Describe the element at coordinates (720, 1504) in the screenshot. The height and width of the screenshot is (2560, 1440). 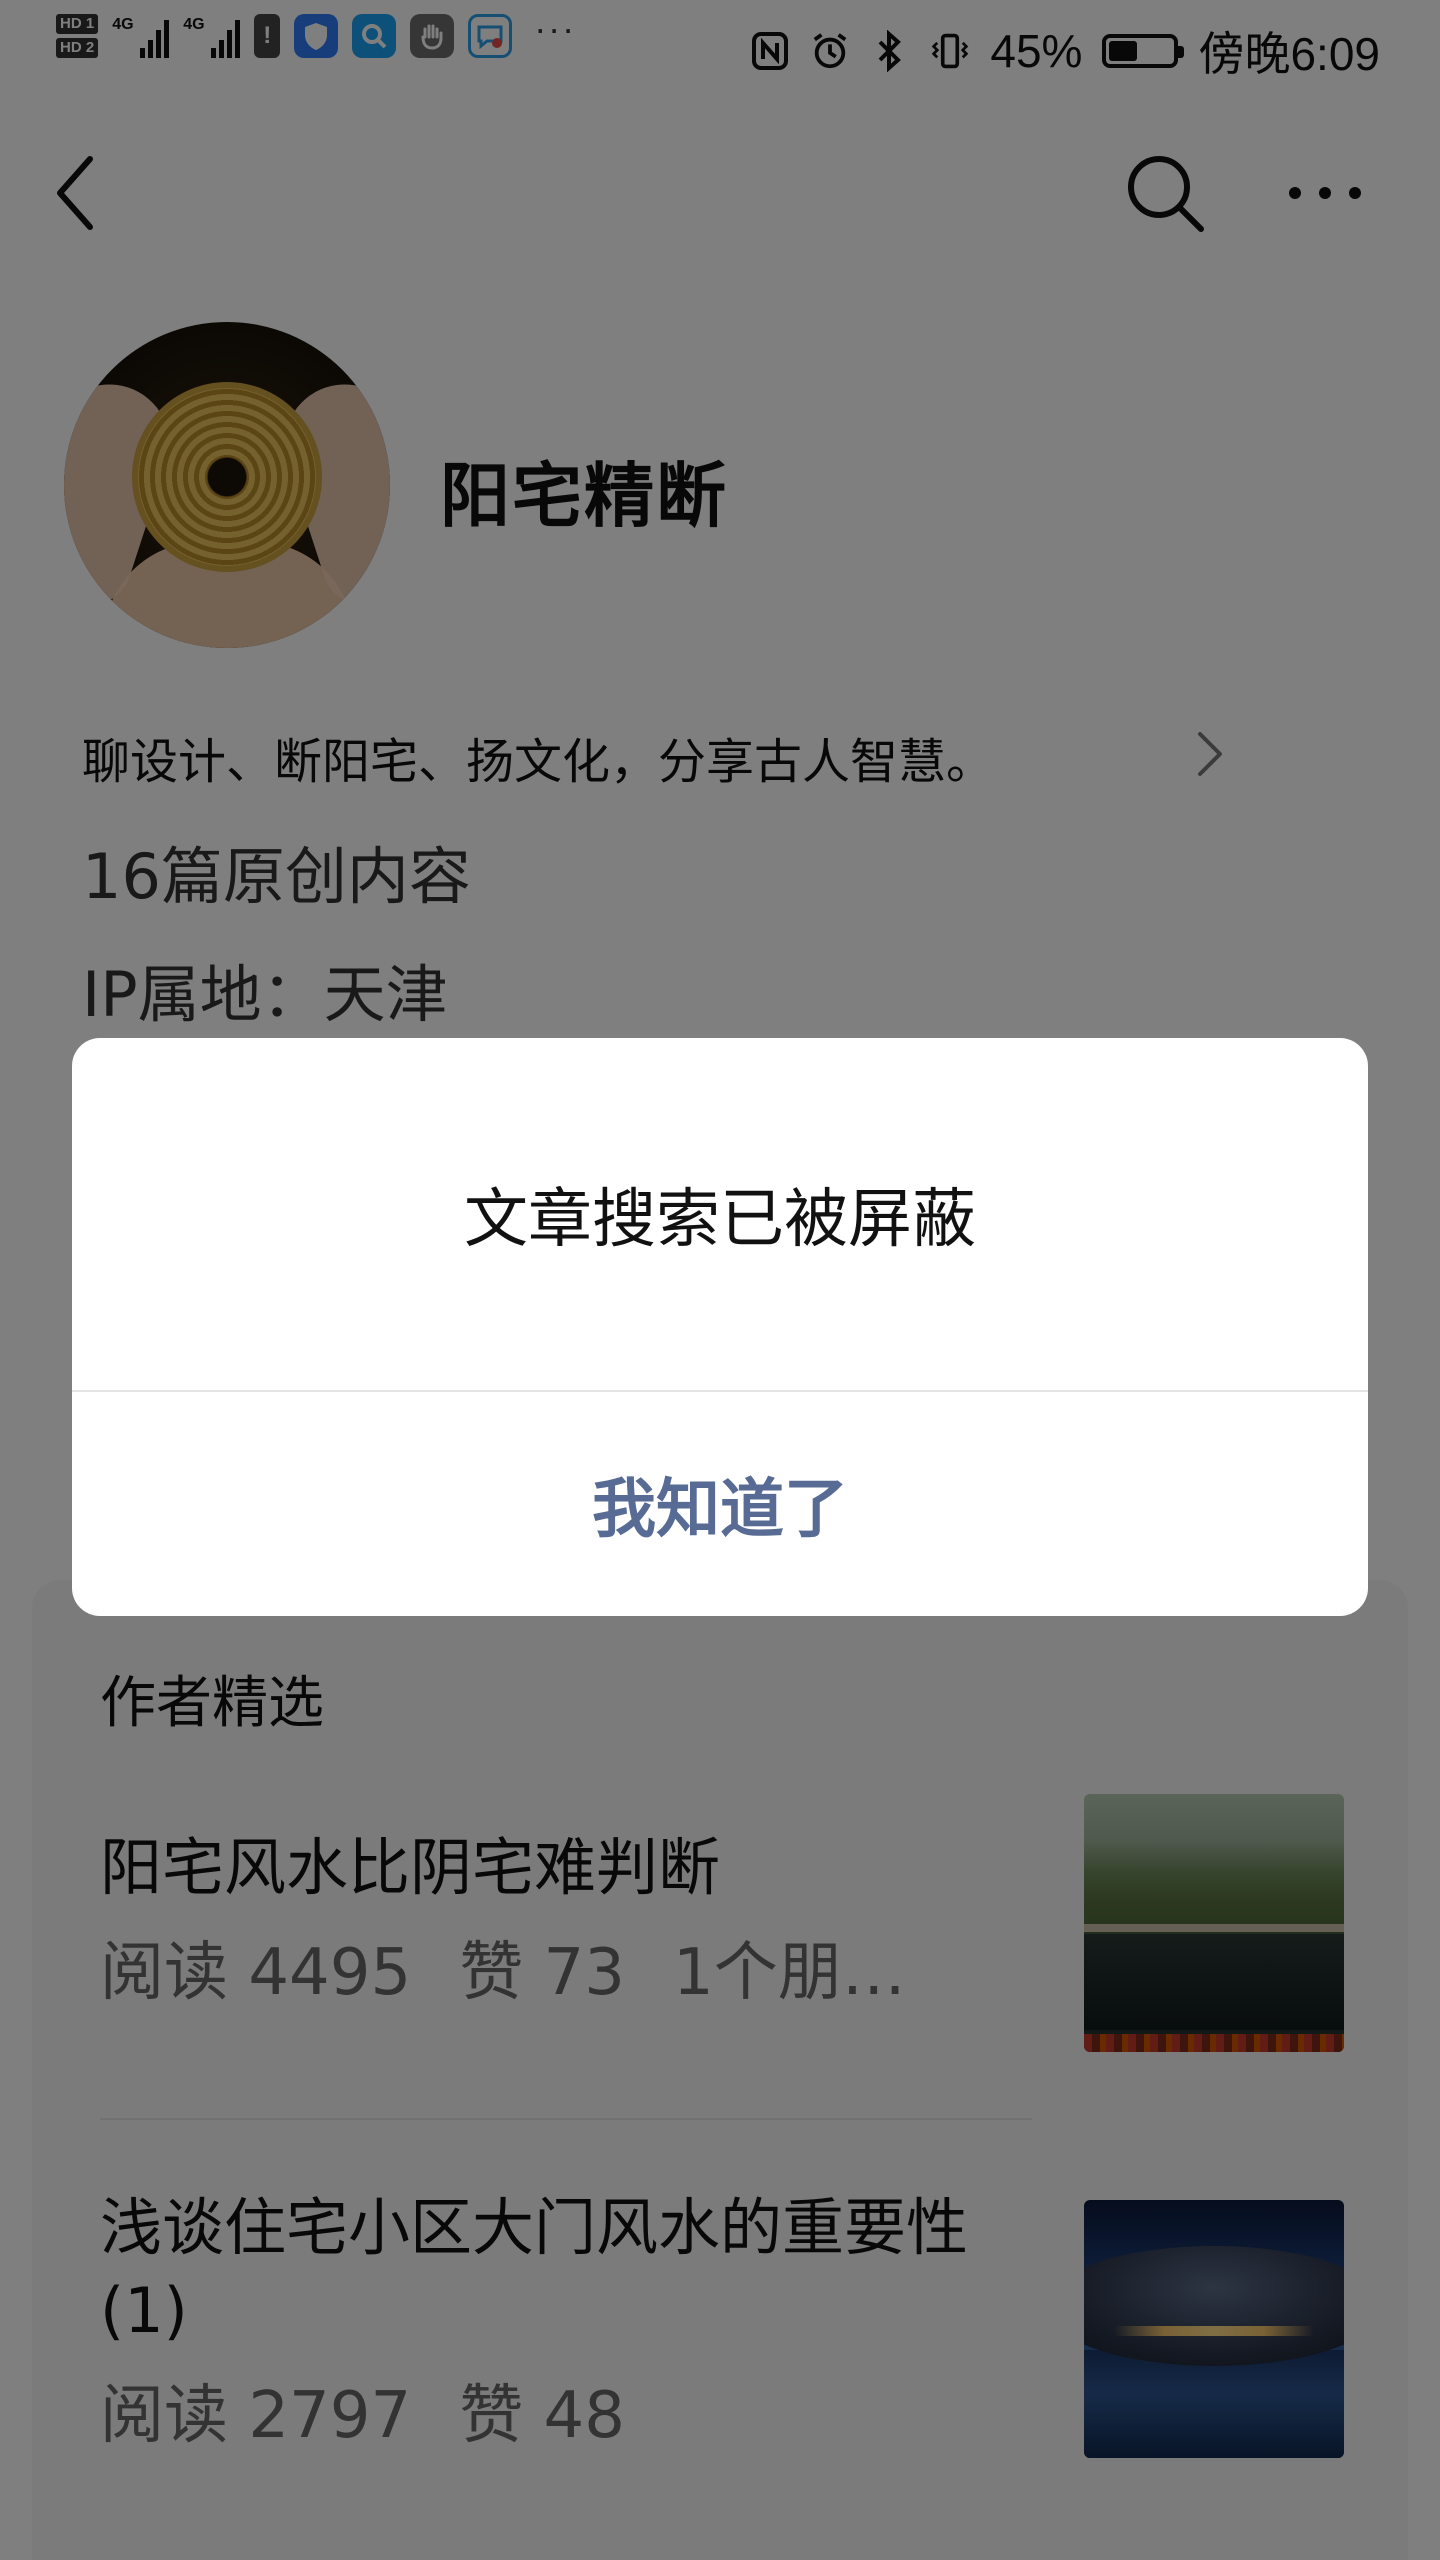
I see `dialog-confirm-button: 我知道了` at that location.